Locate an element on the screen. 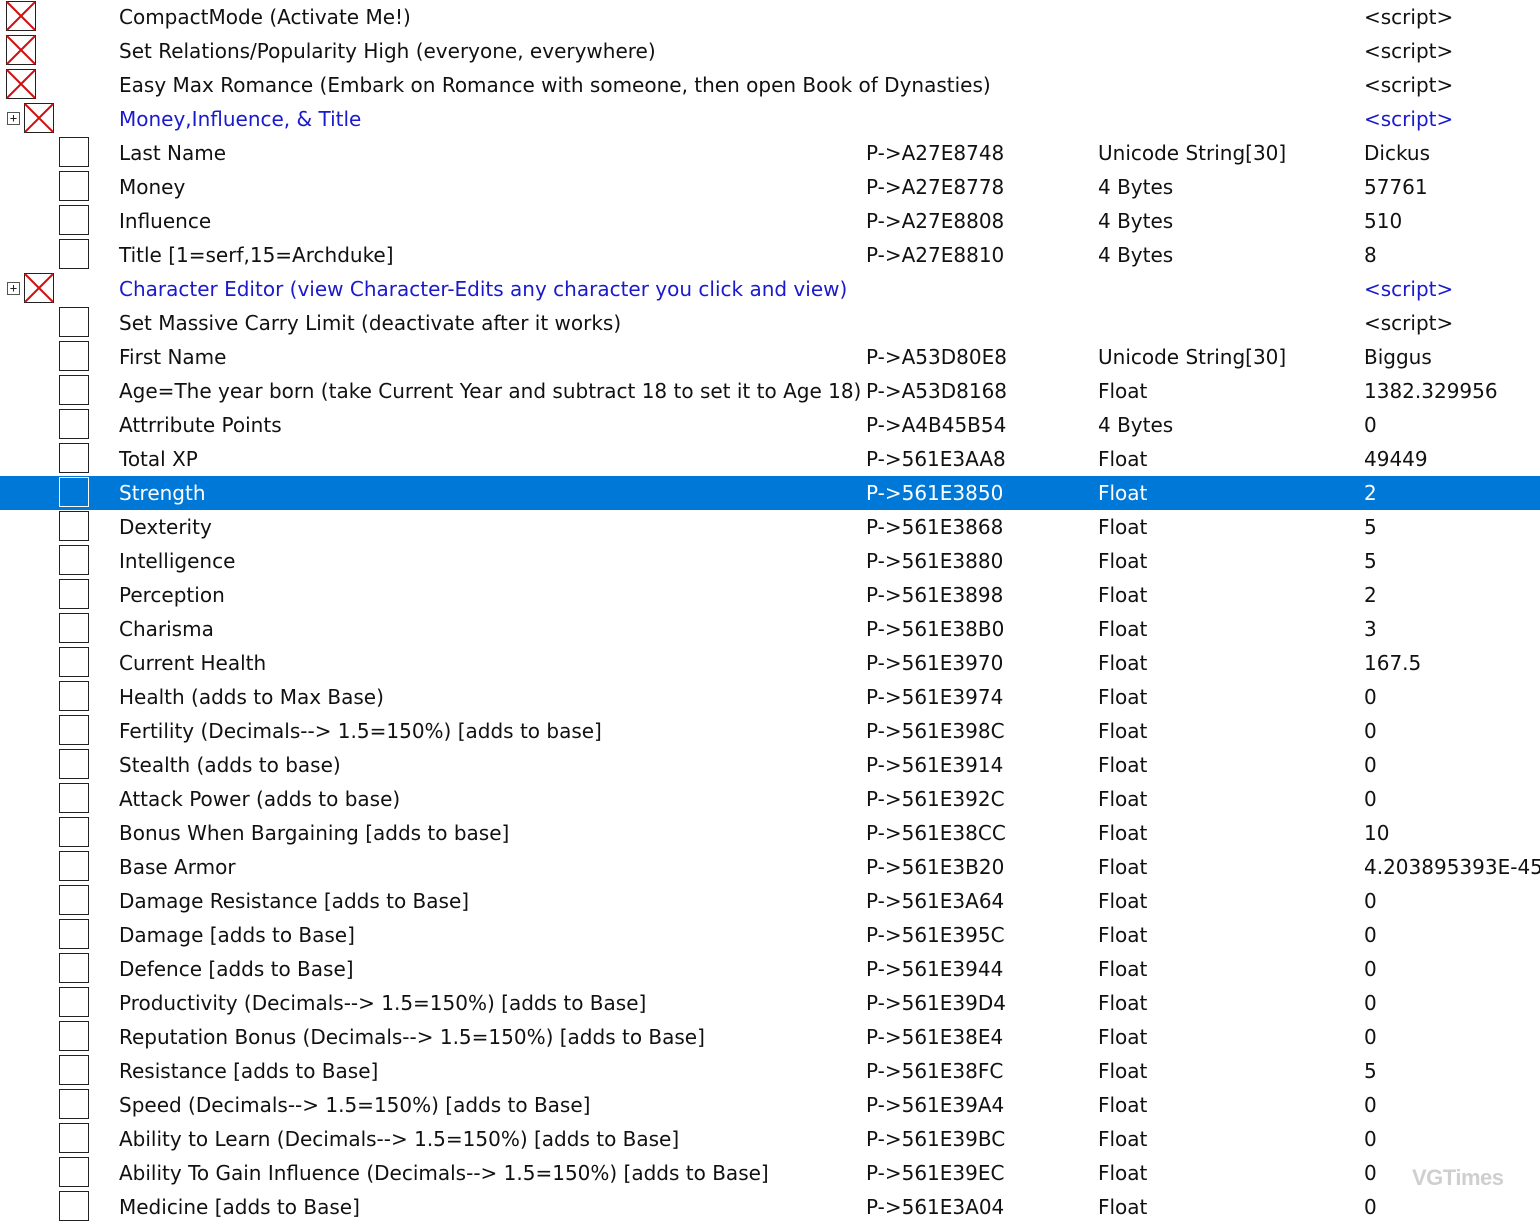  table-row: Intelligence P->561E3880 Float 5 is located at coordinates (770, 561).